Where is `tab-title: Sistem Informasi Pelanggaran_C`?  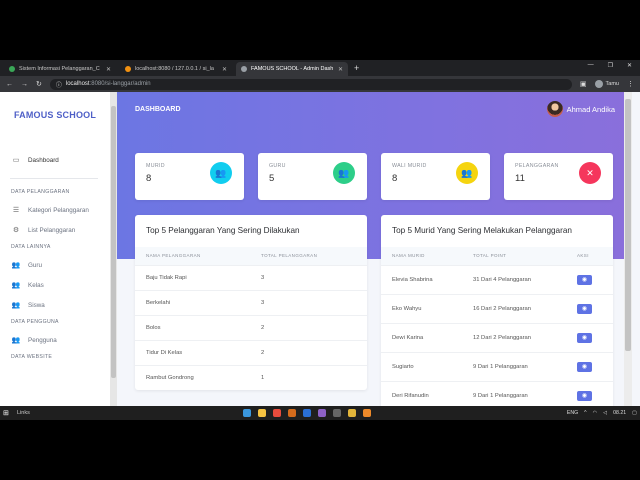
tab-title: Sistem Informasi Pelanggaran_C is located at coordinates (59, 69).